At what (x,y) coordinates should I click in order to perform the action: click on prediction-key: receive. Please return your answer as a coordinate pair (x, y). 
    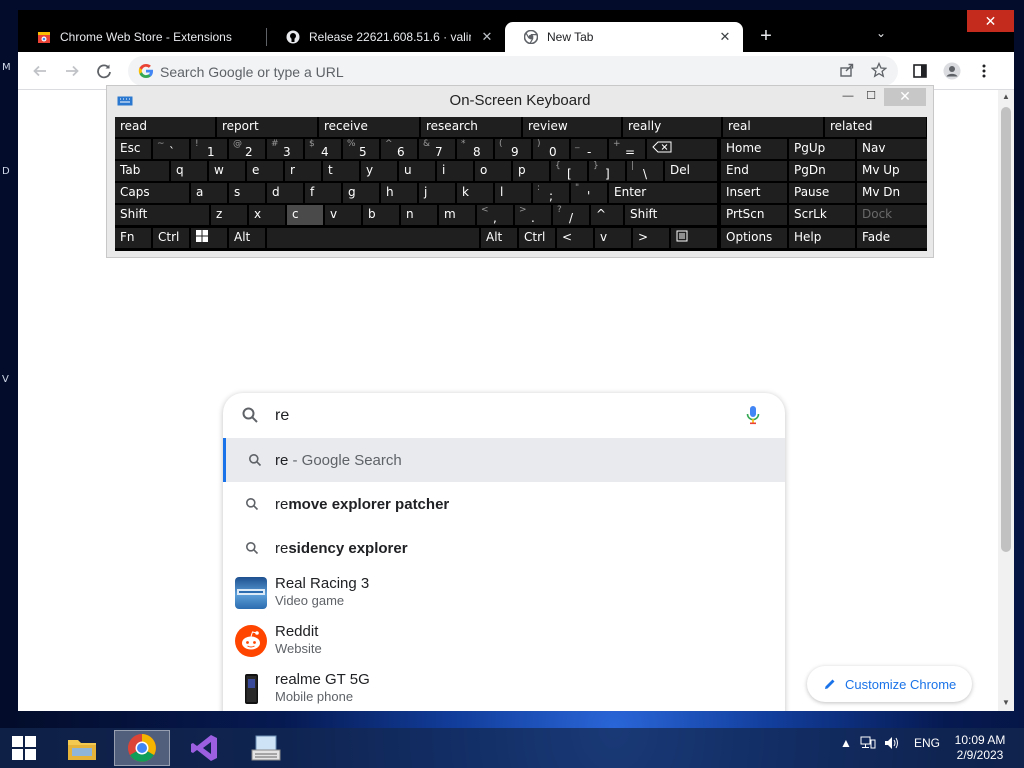
    Looking at the image, I should click on (369, 127).